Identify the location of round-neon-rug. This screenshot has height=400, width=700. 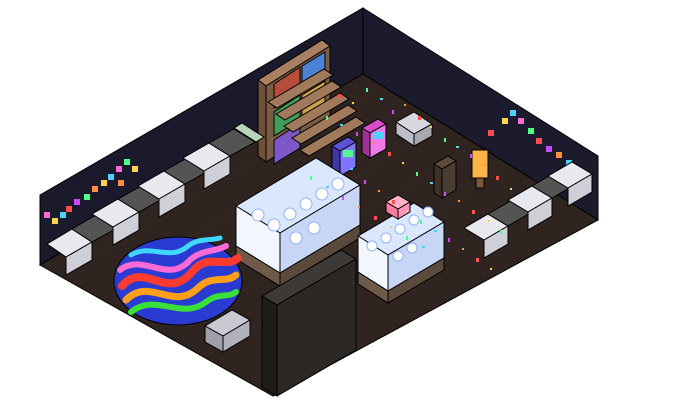
(178, 280).